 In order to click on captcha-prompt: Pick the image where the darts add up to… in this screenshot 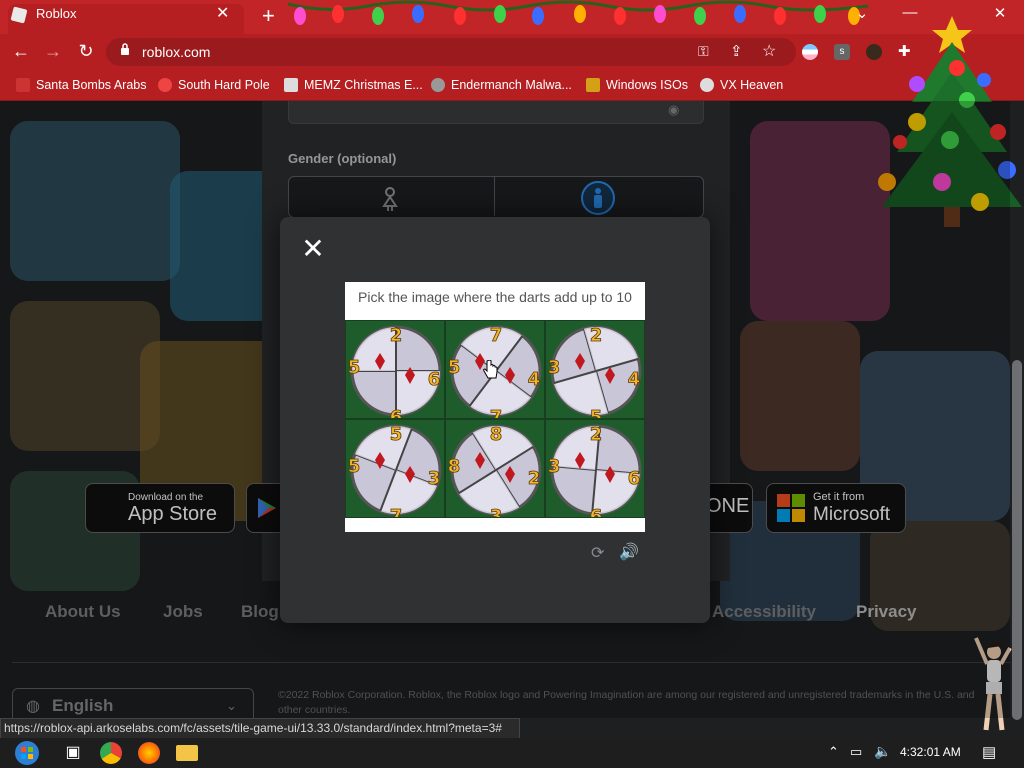, I will do `click(495, 297)`.